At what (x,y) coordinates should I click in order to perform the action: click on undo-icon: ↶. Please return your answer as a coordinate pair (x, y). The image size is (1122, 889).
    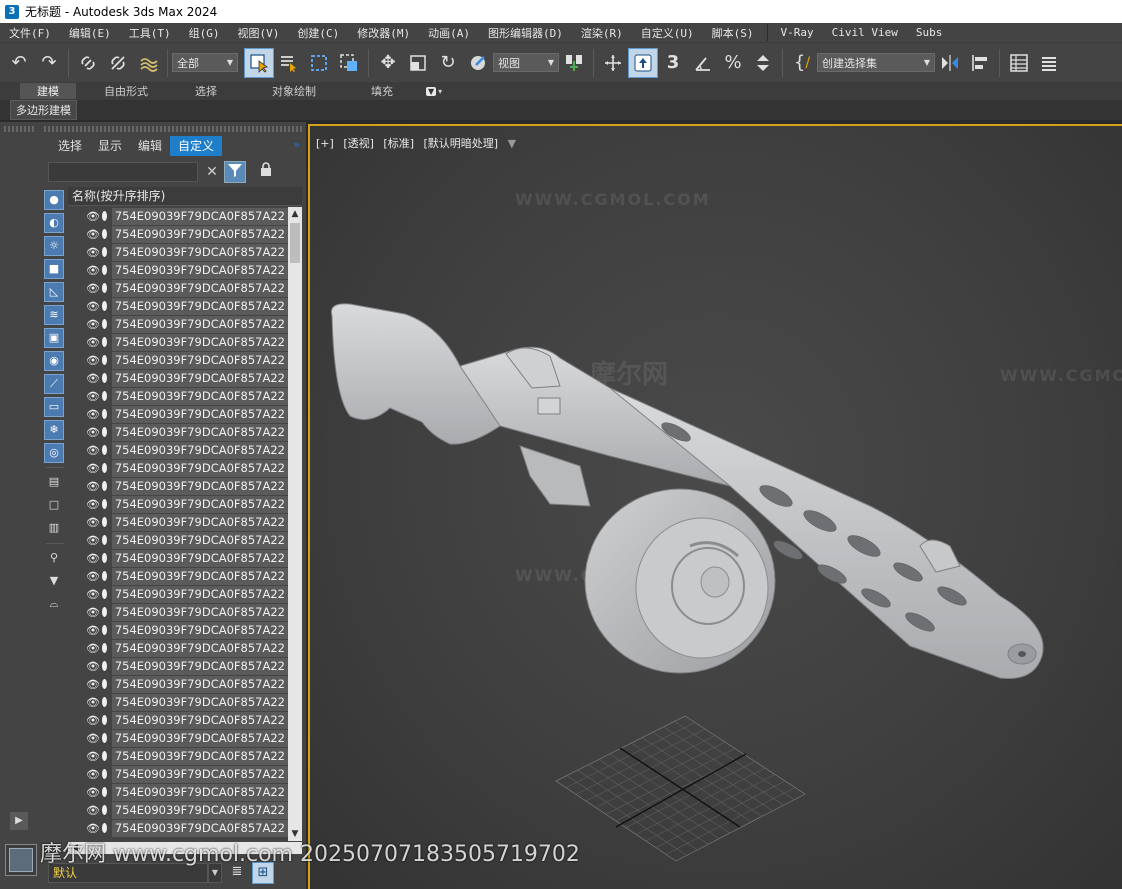
    Looking at the image, I should click on (19, 63).